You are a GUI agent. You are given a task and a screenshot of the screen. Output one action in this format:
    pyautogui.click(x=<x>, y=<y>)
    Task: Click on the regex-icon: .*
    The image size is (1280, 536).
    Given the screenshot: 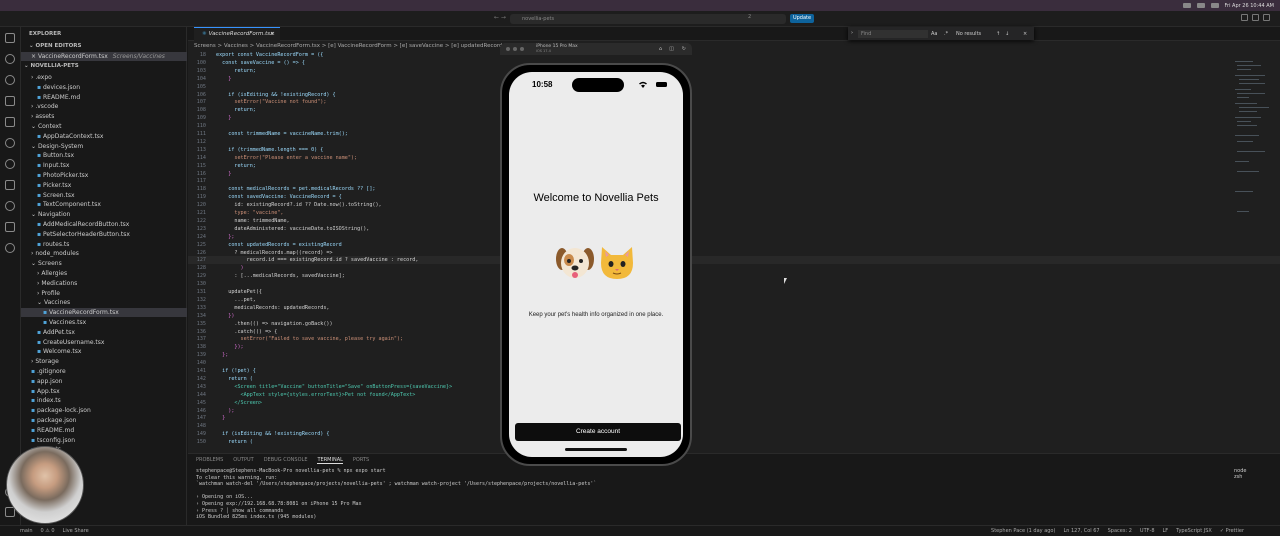 What is the action you would take?
    pyautogui.click(x=946, y=34)
    